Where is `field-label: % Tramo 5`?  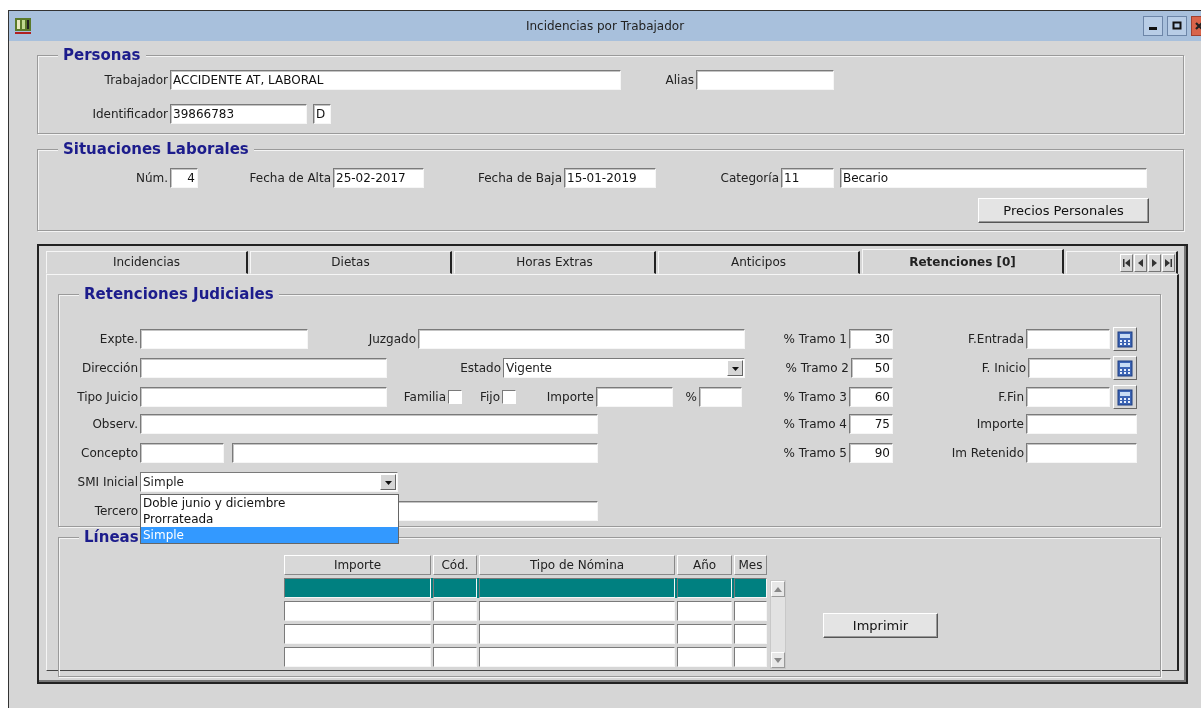
field-label: % Tramo 5 is located at coordinates (815, 453).